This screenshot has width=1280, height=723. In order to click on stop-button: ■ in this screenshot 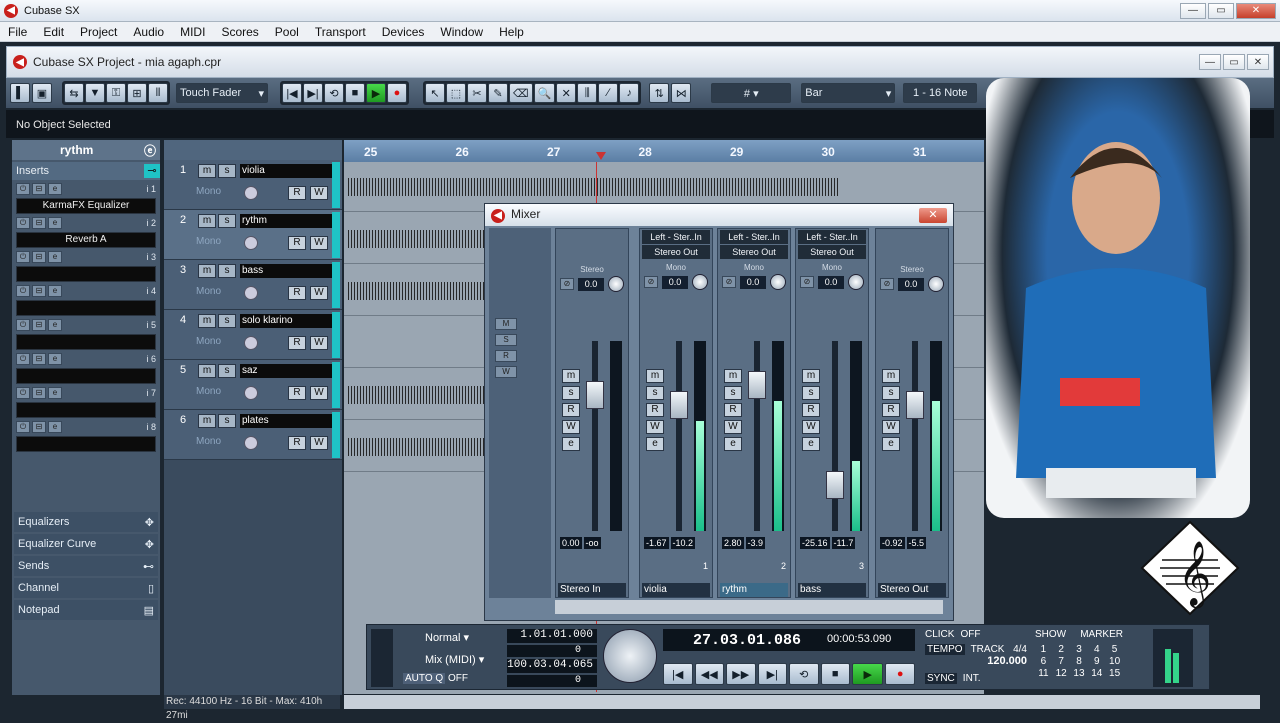, I will do `click(355, 93)`.